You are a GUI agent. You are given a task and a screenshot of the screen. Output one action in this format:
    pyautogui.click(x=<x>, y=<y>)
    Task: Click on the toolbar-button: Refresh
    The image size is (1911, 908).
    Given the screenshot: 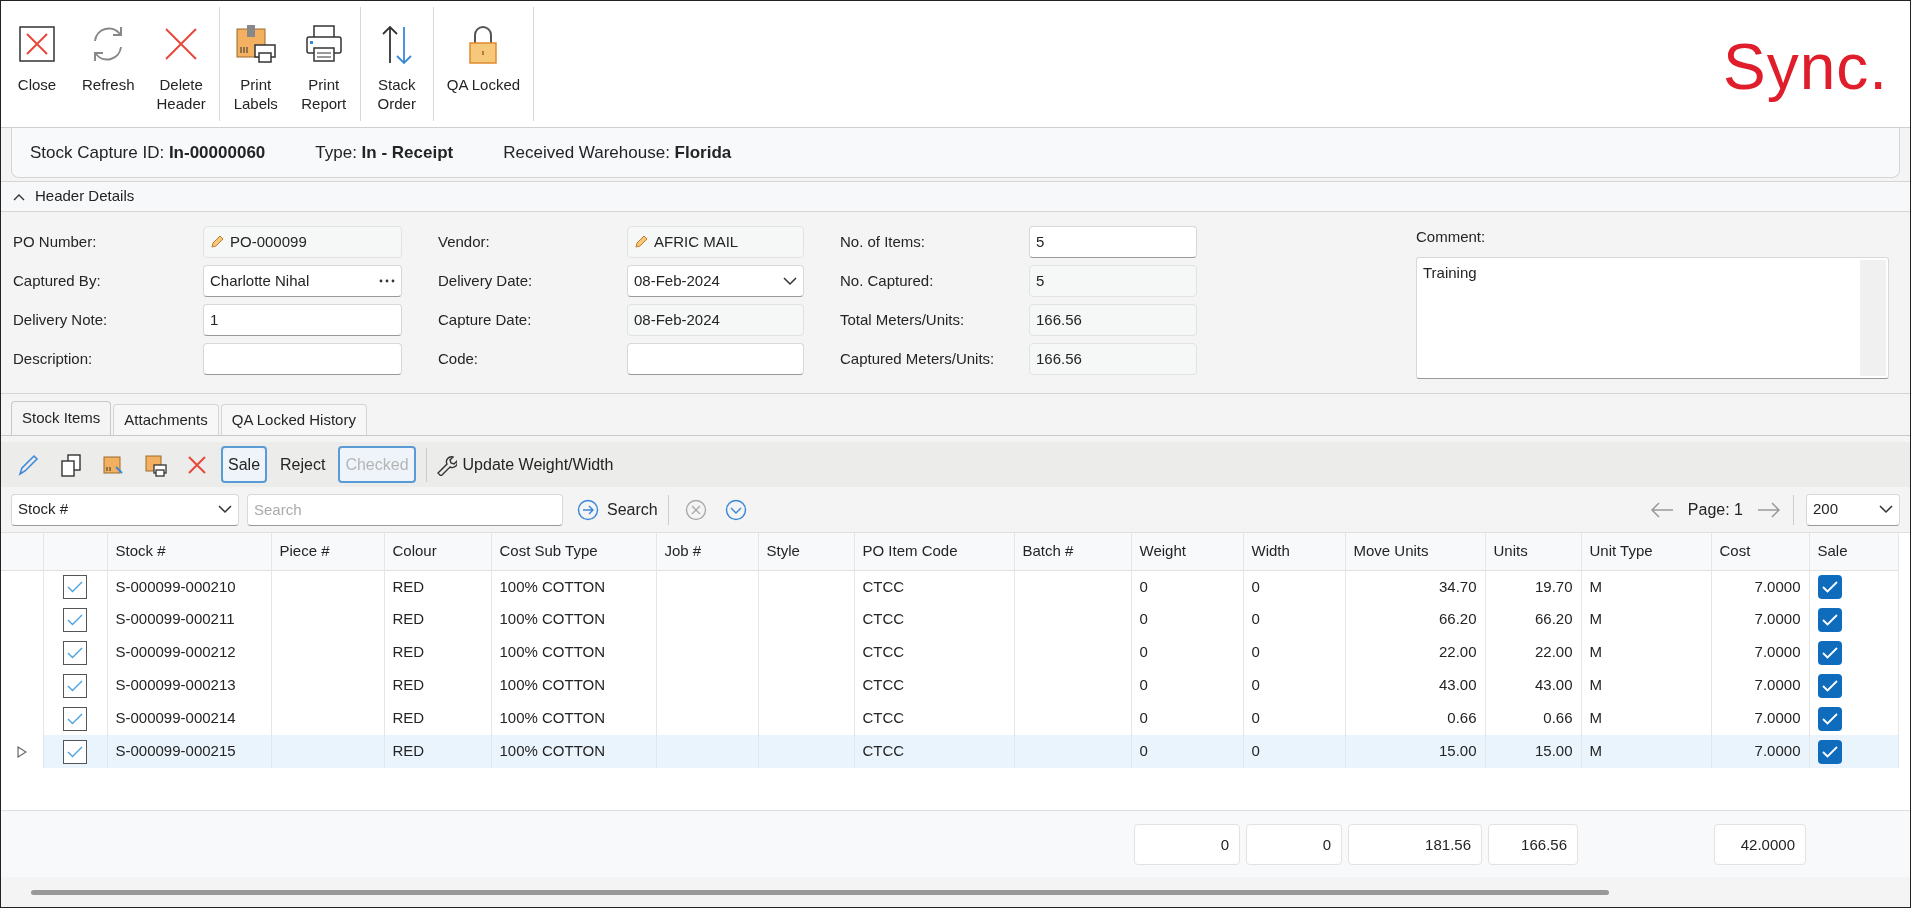 What is the action you would take?
    pyautogui.click(x=108, y=57)
    